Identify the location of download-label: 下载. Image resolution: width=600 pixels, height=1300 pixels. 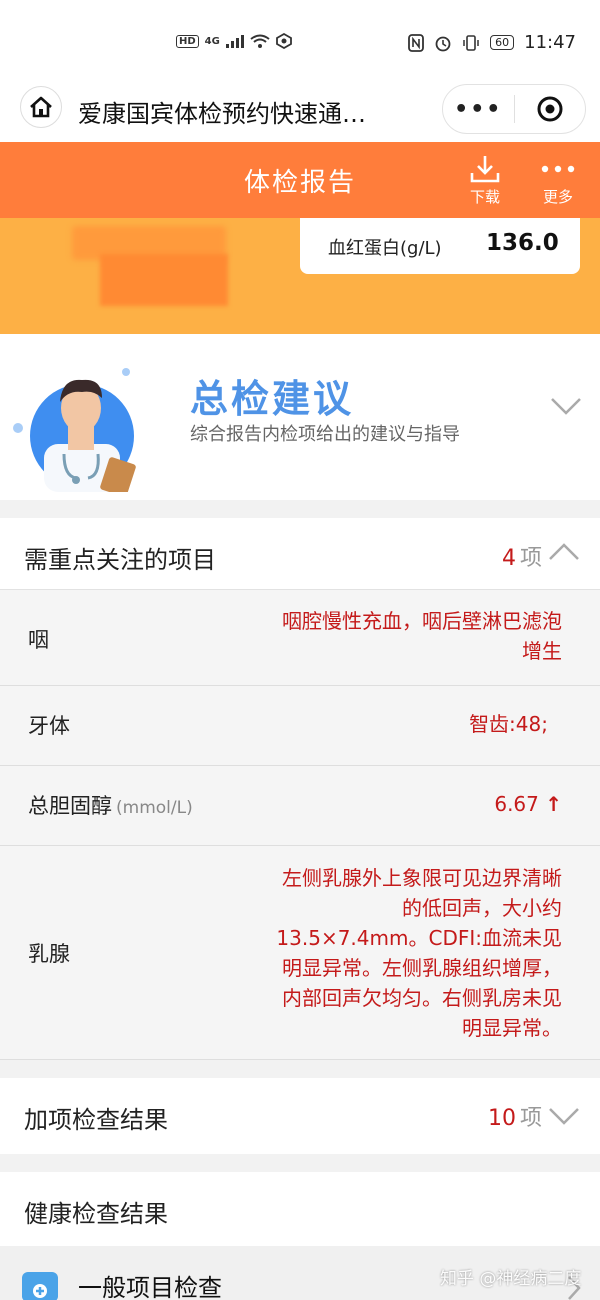
(484, 197).